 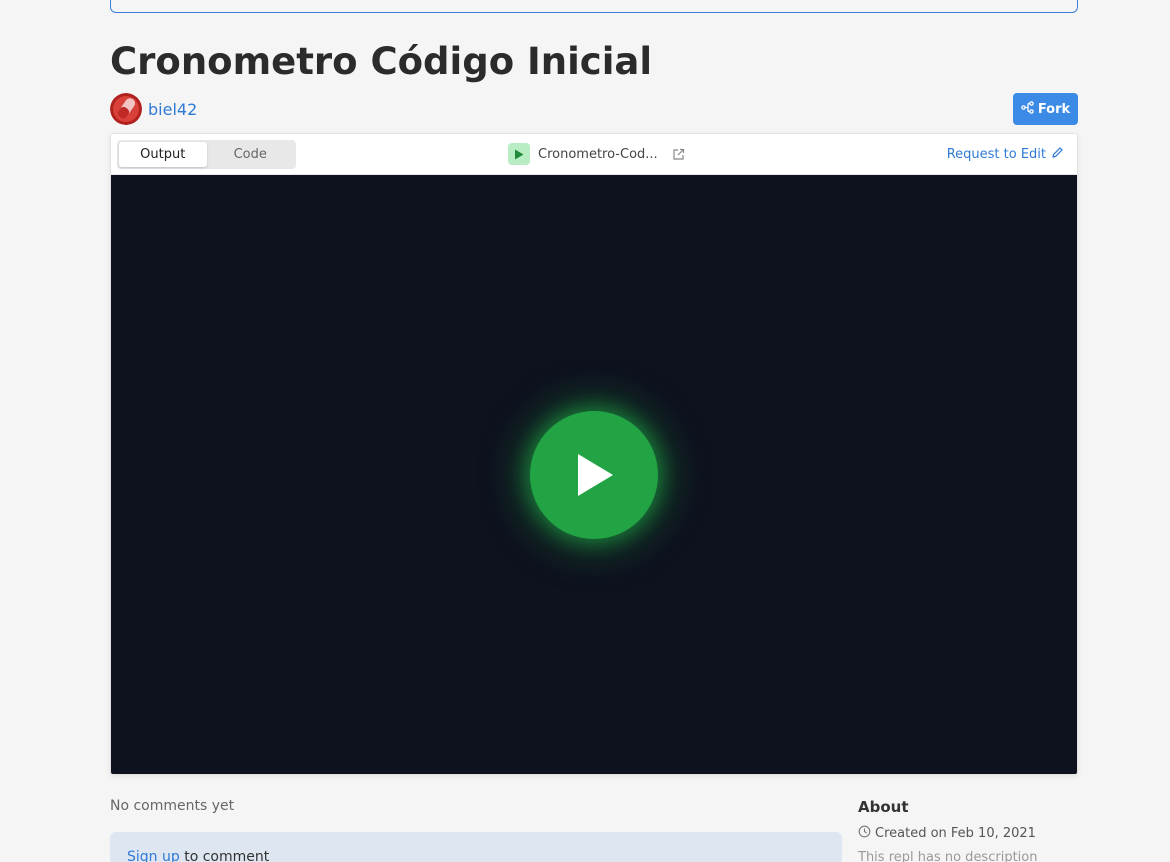 What do you see at coordinates (864, 833) in the screenshot?
I see `clock-icon` at bounding box center [864, 833].